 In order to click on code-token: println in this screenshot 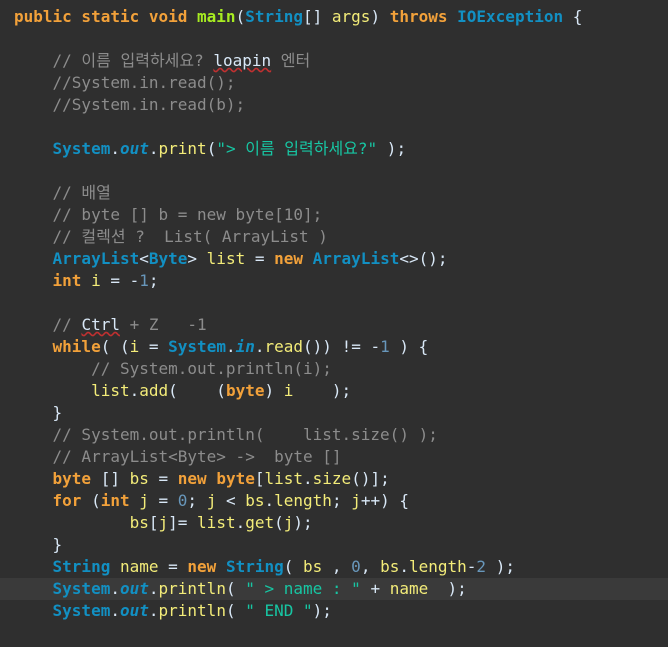, I will do `click(192, 588)`.